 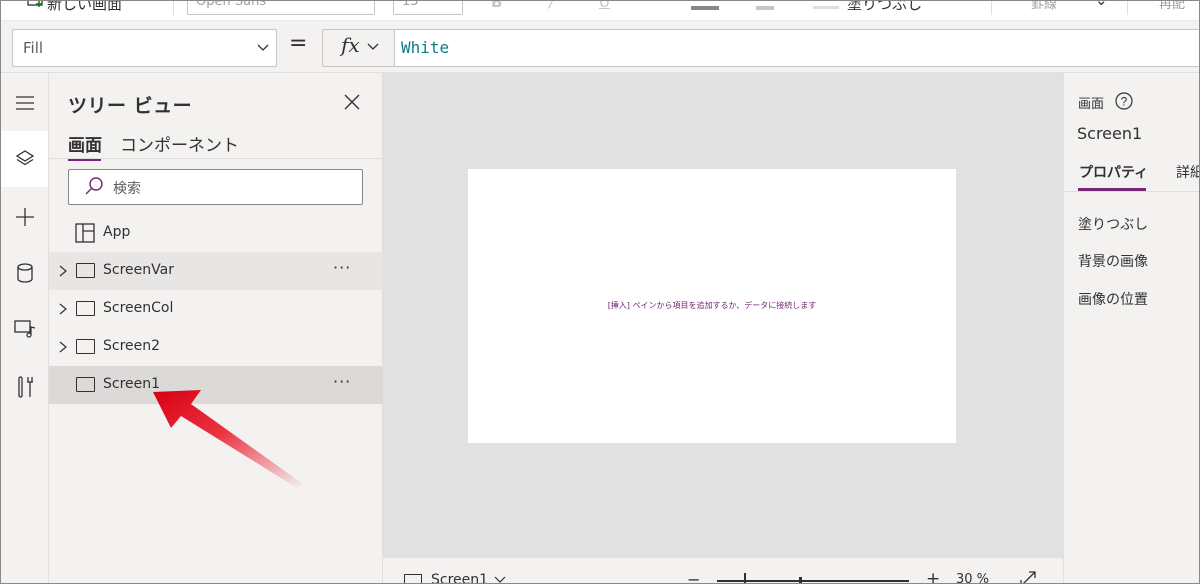 What do you see at coordinates (693, 576) in the screenshot?
I see `zoom-out-button: −` at bounding box center [693, 576].